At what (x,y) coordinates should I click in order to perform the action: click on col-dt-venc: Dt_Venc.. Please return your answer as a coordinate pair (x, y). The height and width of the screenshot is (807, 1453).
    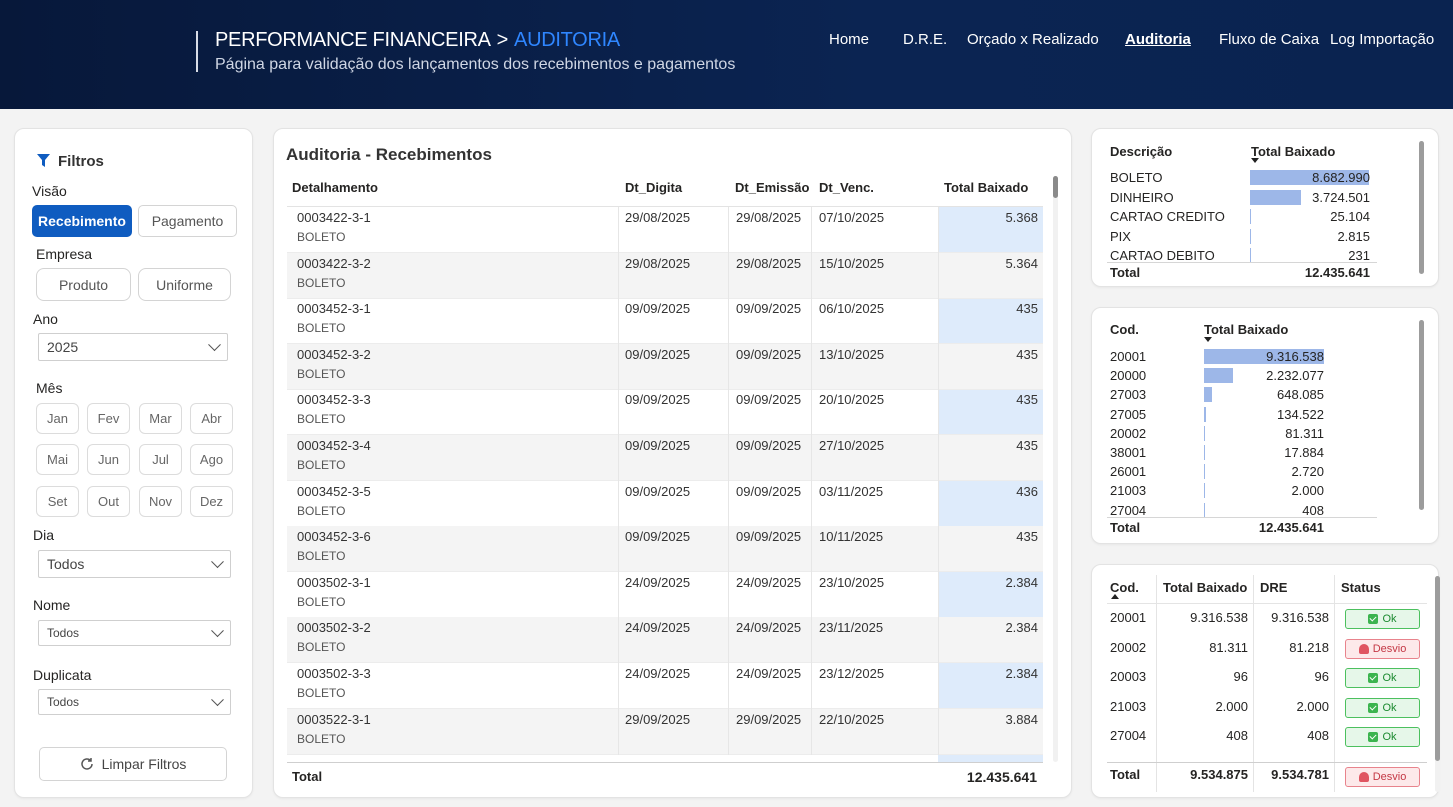
    Looking at the image, I should click on (846, 187).